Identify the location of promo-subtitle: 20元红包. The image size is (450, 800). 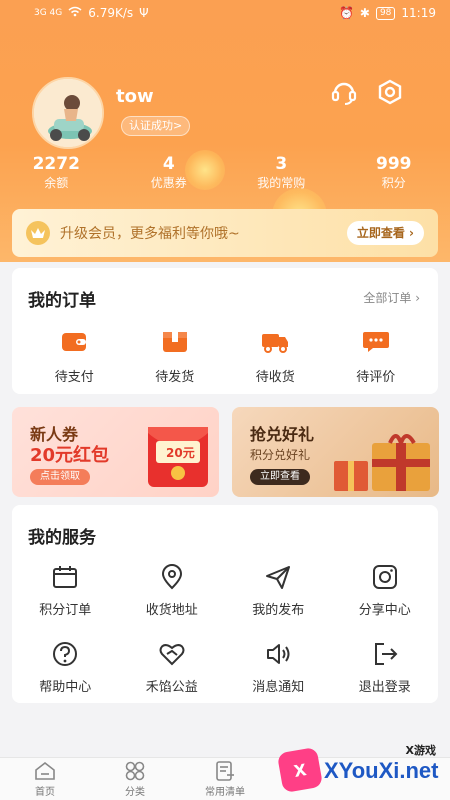
(70, 455).